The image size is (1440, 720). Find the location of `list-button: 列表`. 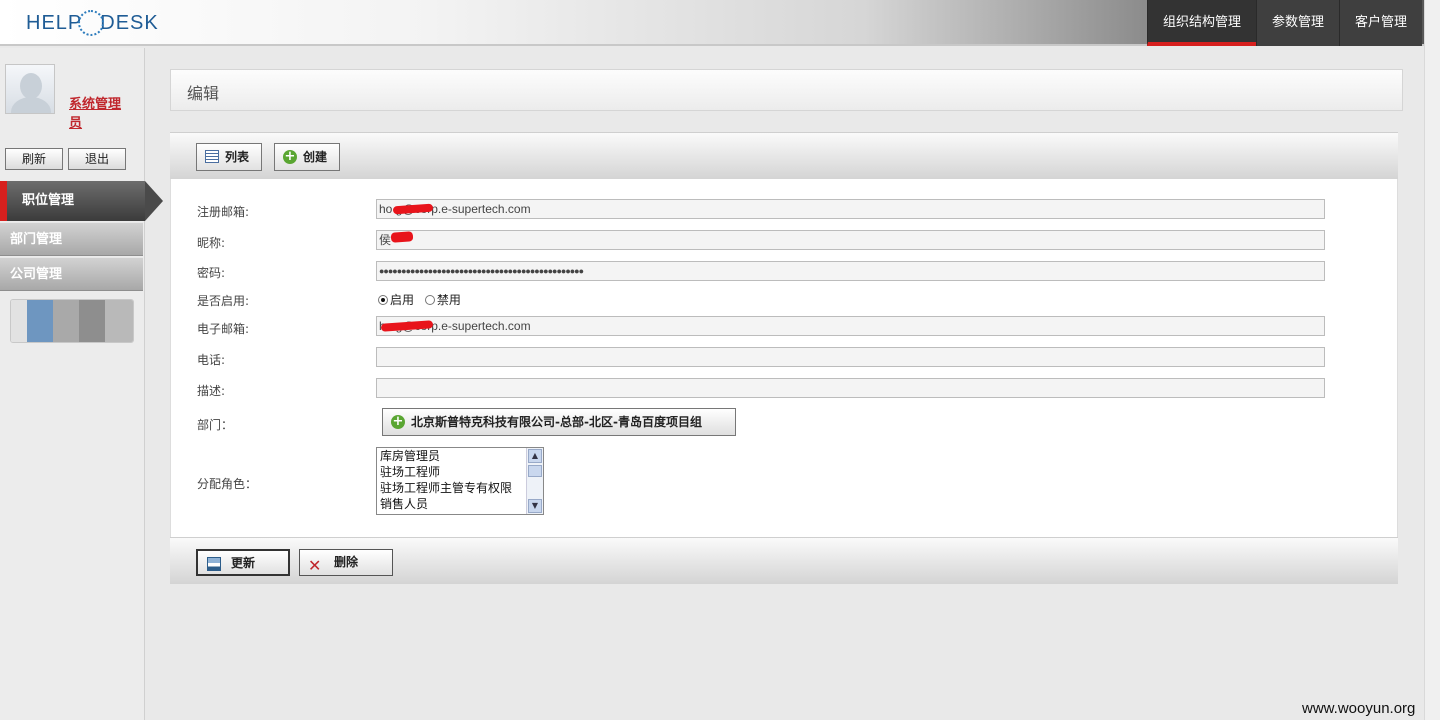

list-button: 列表 is located at coordinates (229, 157).